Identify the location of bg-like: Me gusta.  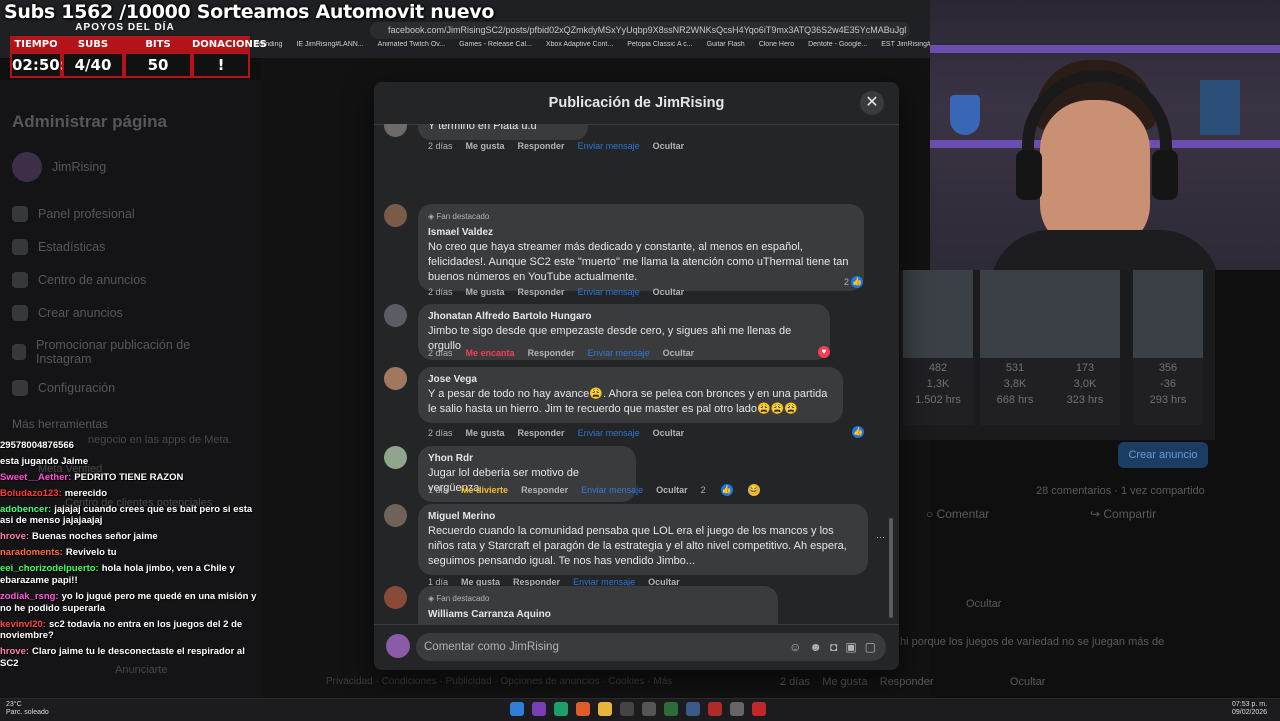
(844, 682).